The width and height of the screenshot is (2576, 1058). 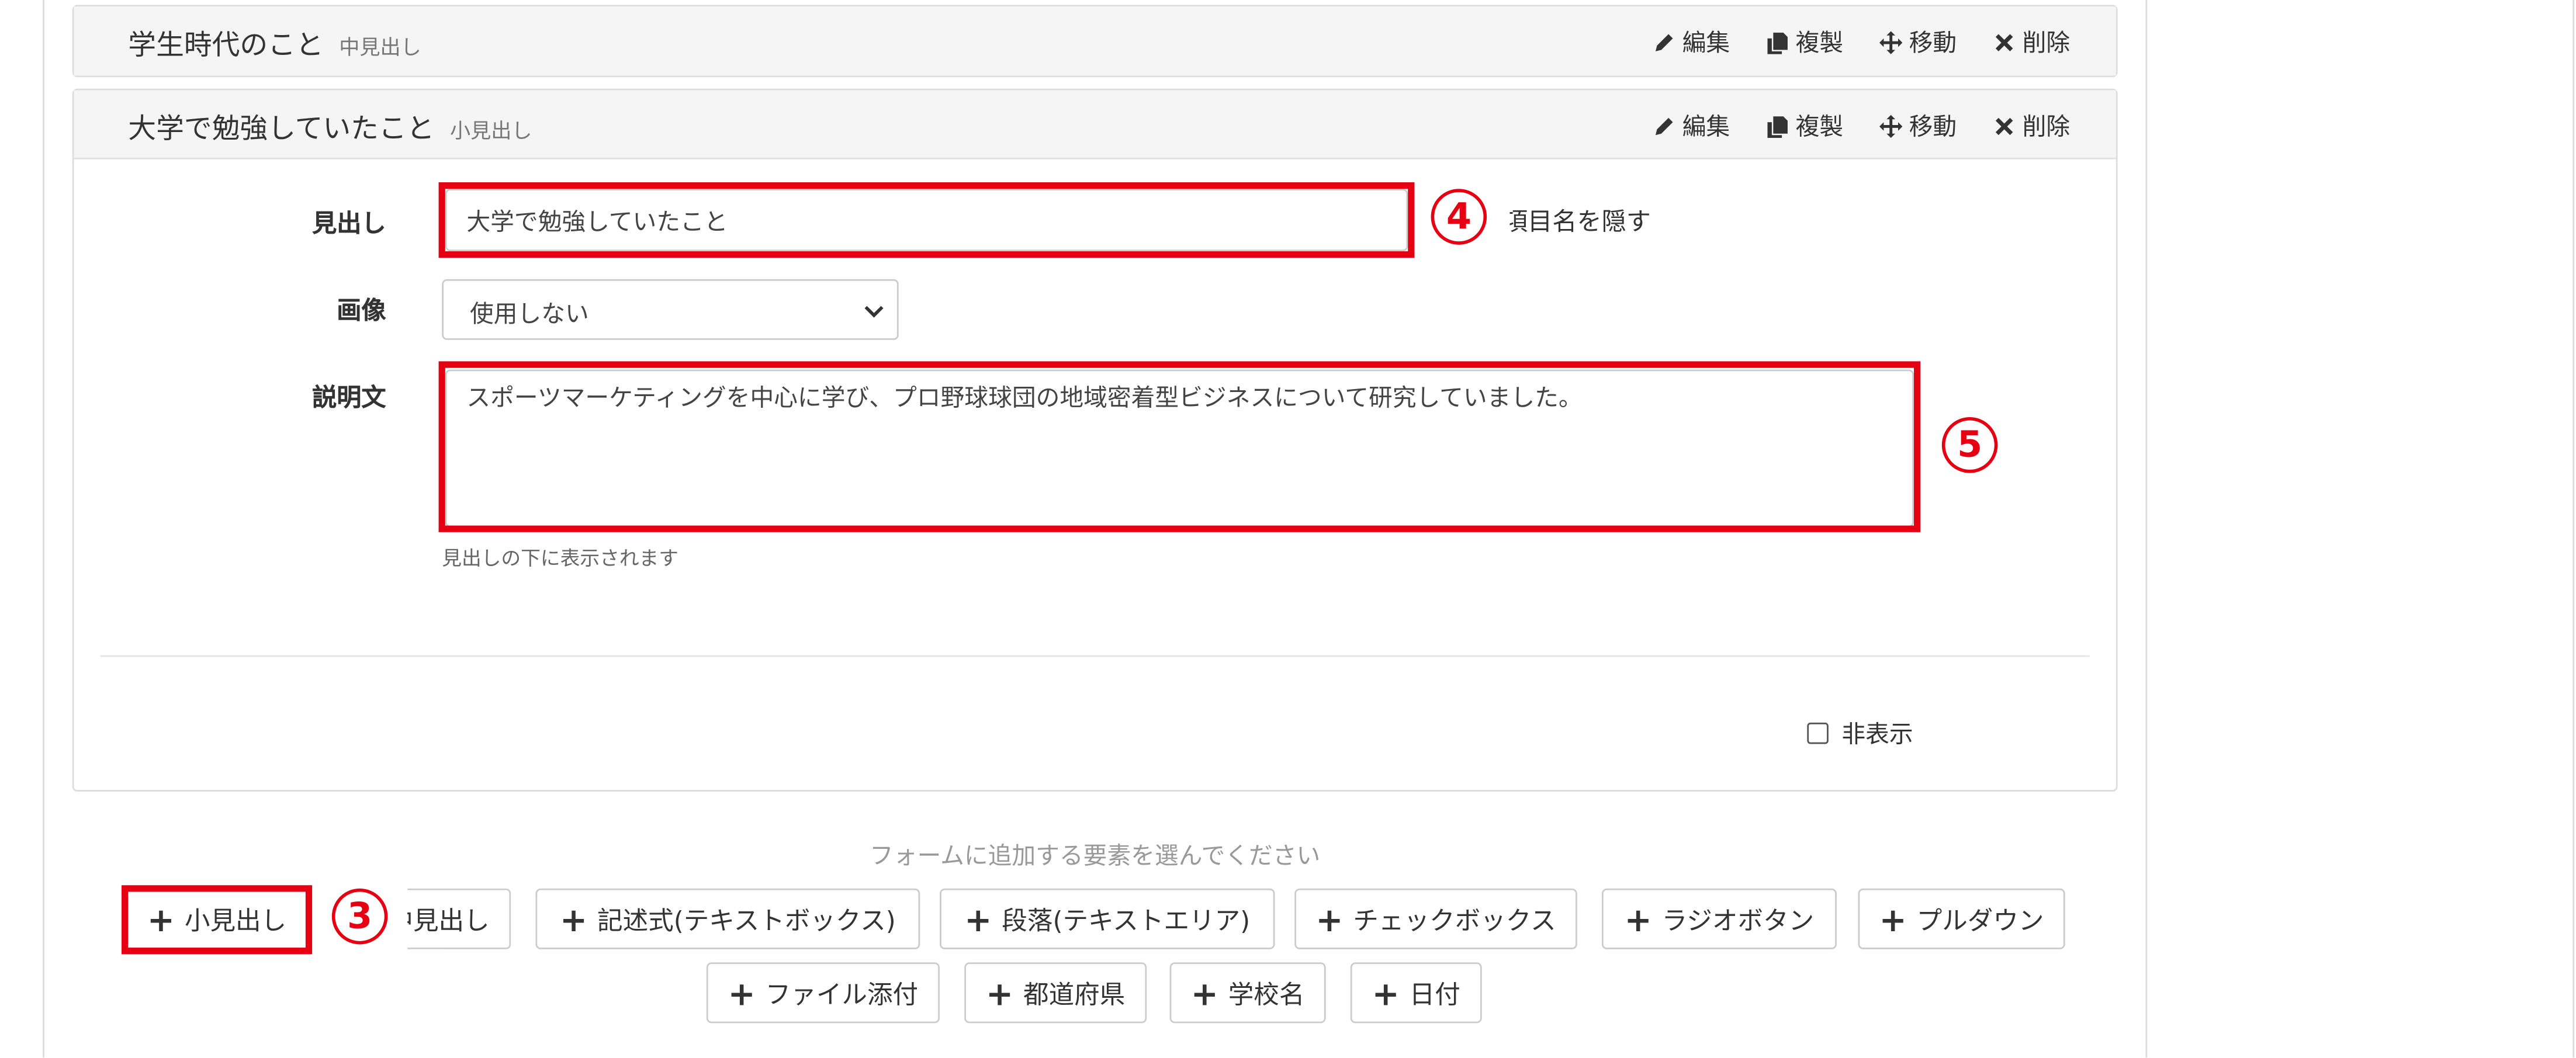 I want to click on add-checkbox-button: + チェックボックス, so click(x=1435, y=919).